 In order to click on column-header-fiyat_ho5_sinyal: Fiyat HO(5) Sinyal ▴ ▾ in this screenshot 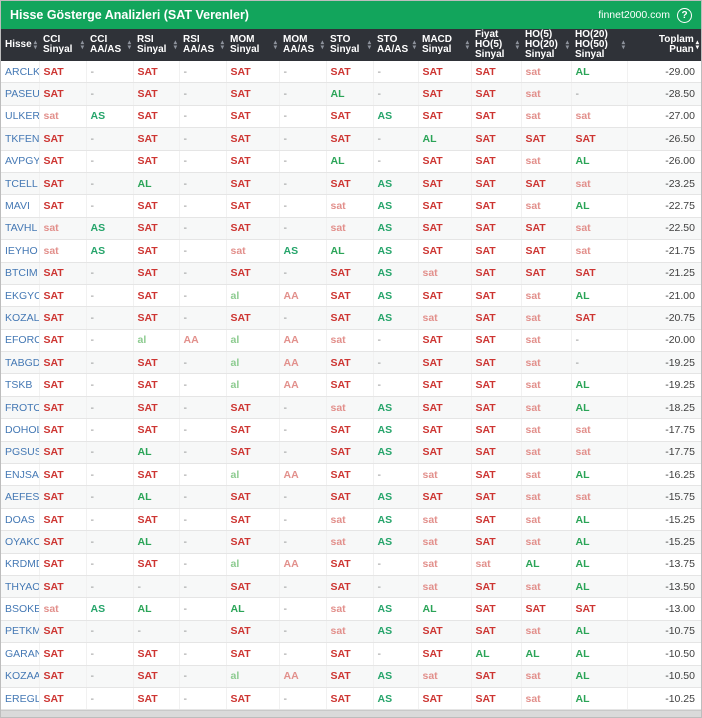, I will do `click(496, 45)`.